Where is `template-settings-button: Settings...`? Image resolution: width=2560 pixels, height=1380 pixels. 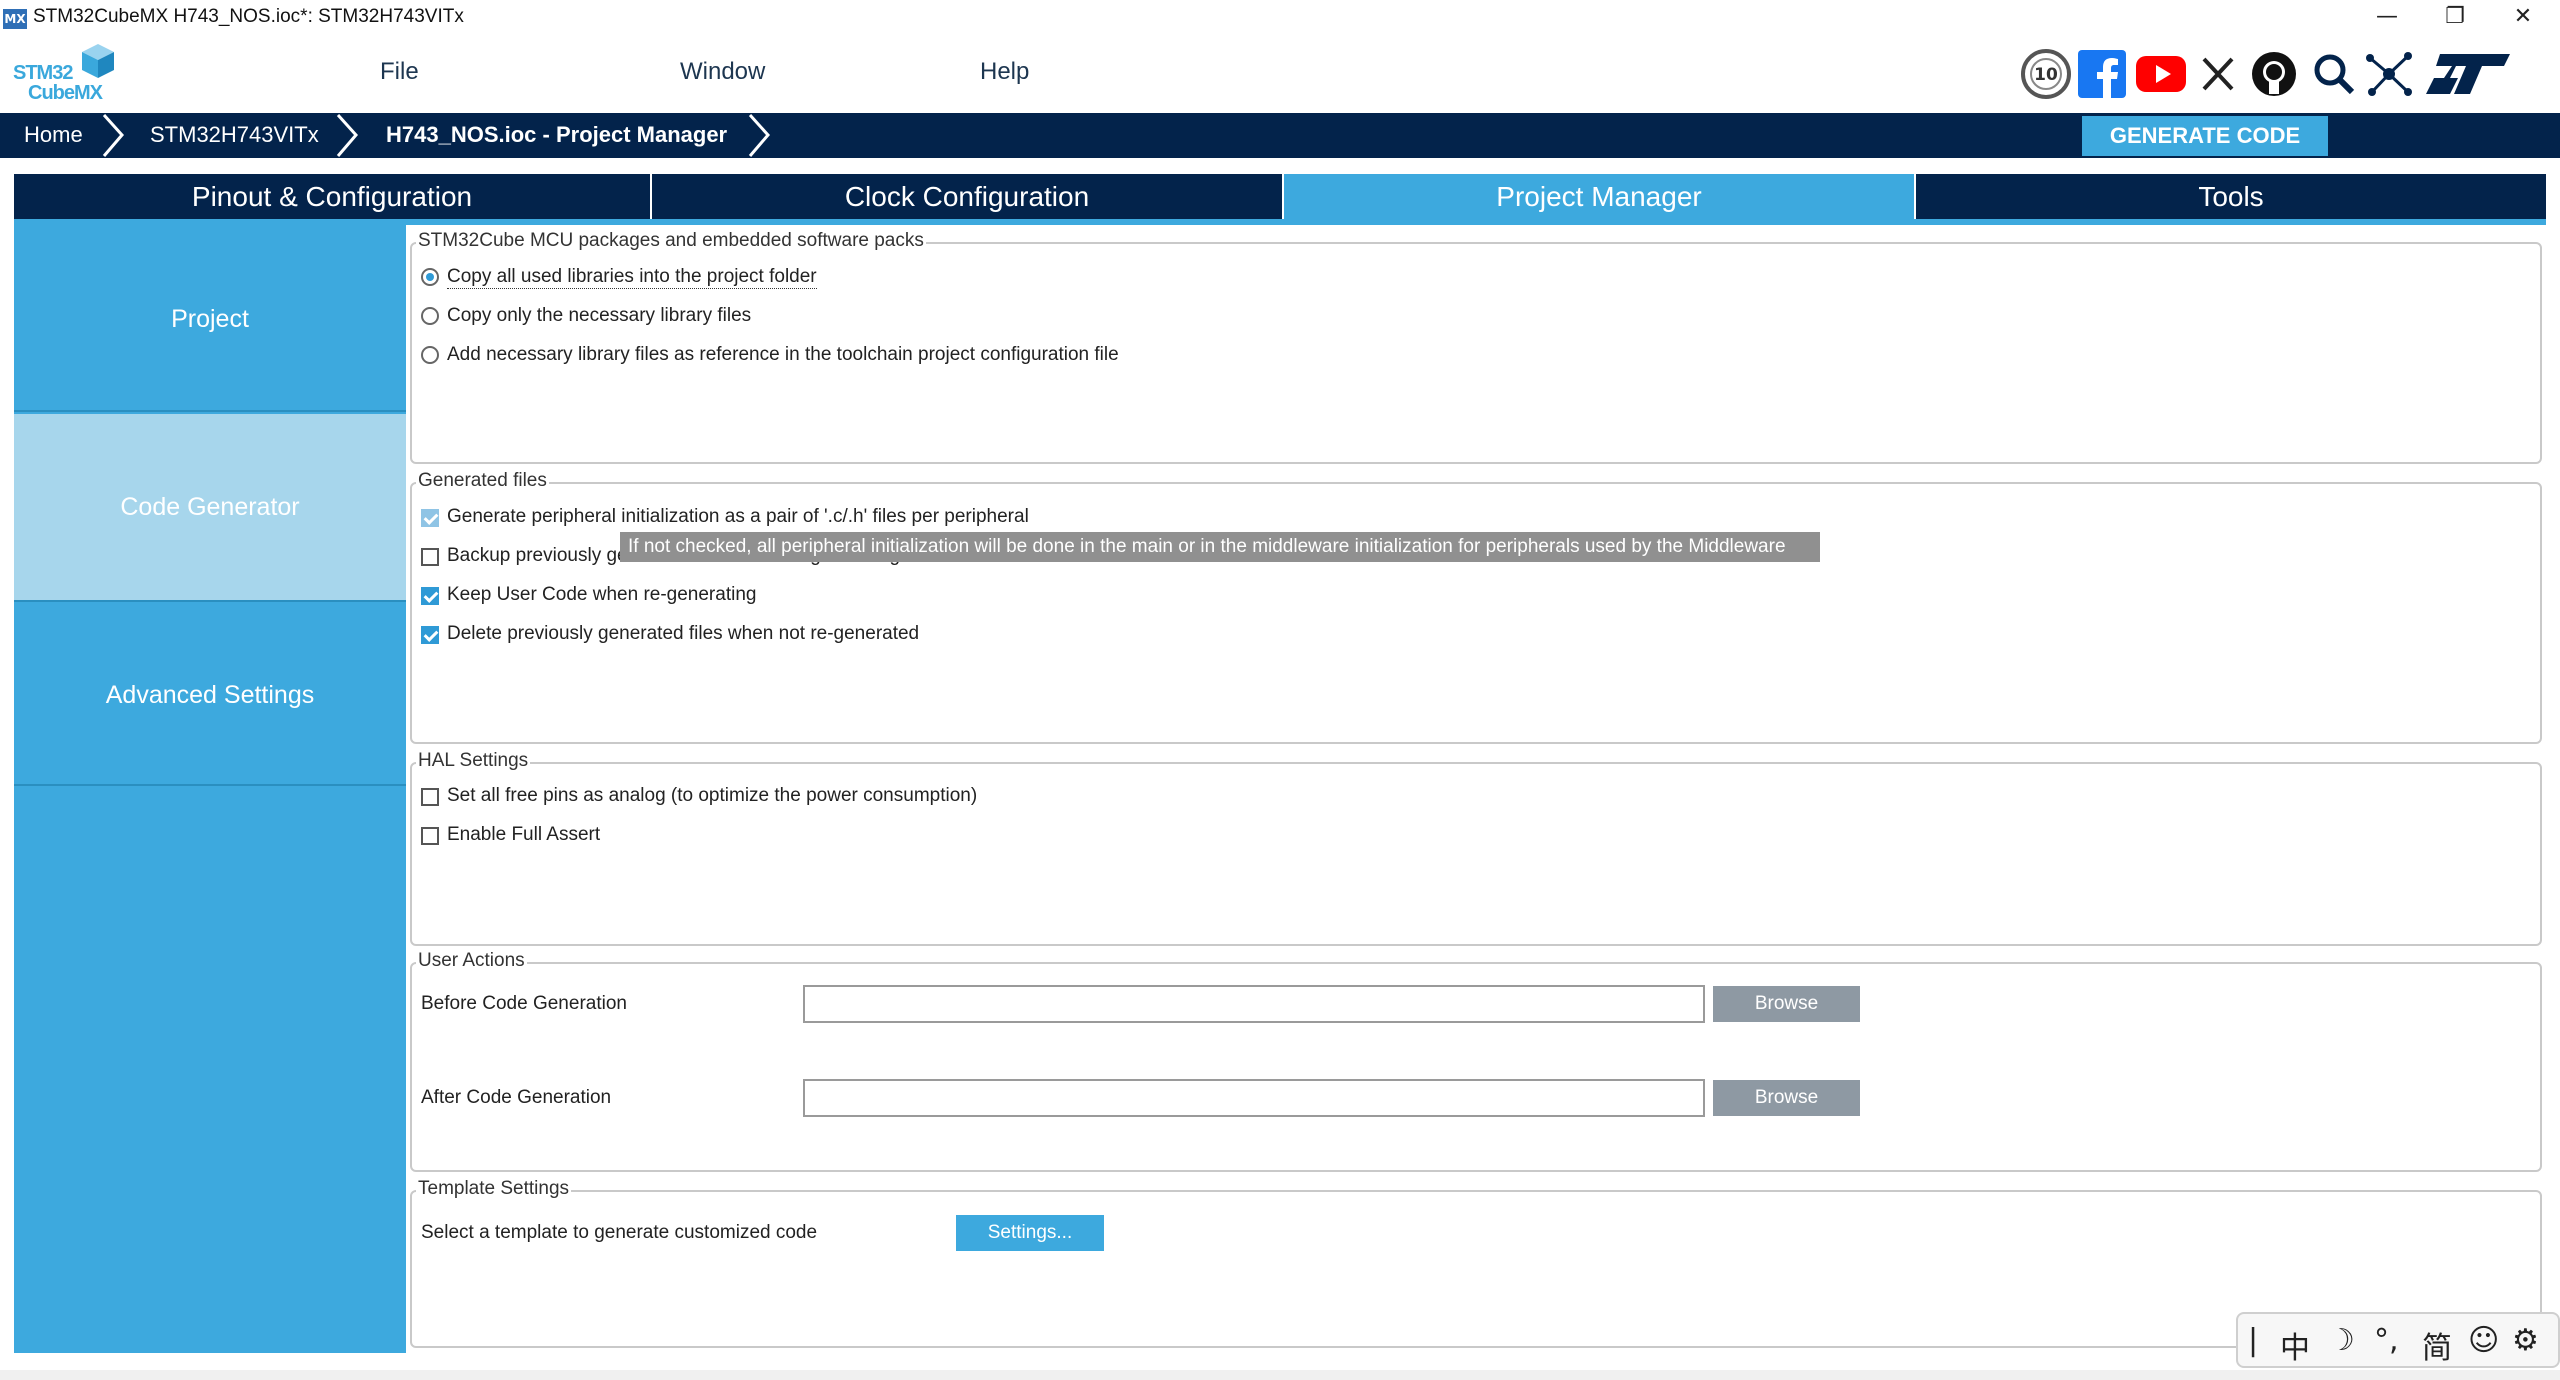 template-settings-button: Settings... is located at coordinates (1030, 1233).